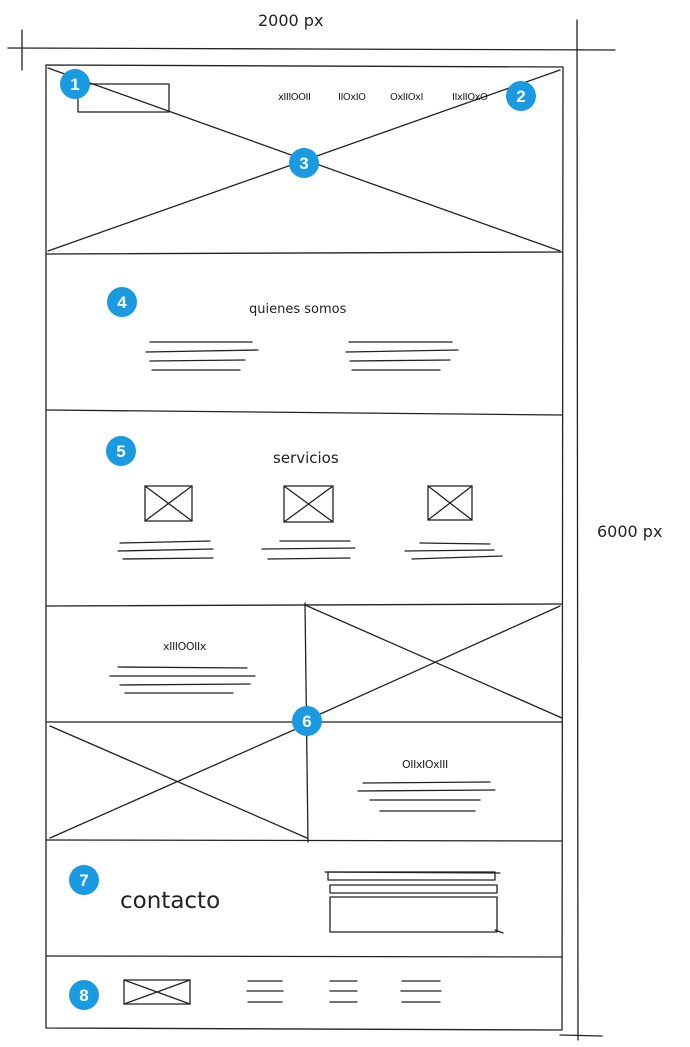 Image resolution: width=690 pixels, height=1047 pixels. What do you see at coordinates (306, 458) in the screenshot?
I see `services-title: servicios` at bounding box center [306, 458].